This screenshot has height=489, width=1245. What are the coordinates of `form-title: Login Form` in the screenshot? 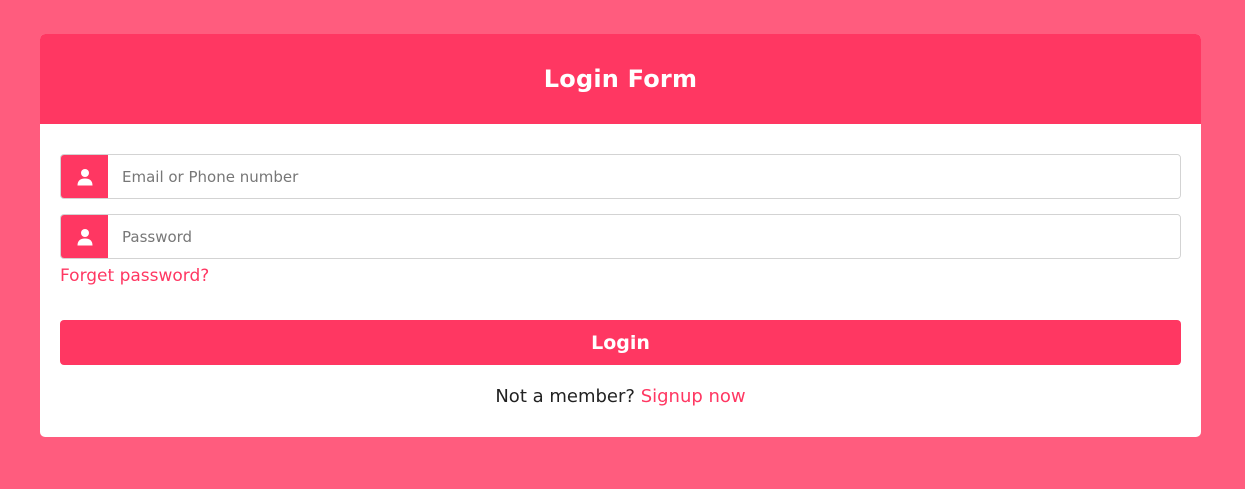 It's located at (620, 79).